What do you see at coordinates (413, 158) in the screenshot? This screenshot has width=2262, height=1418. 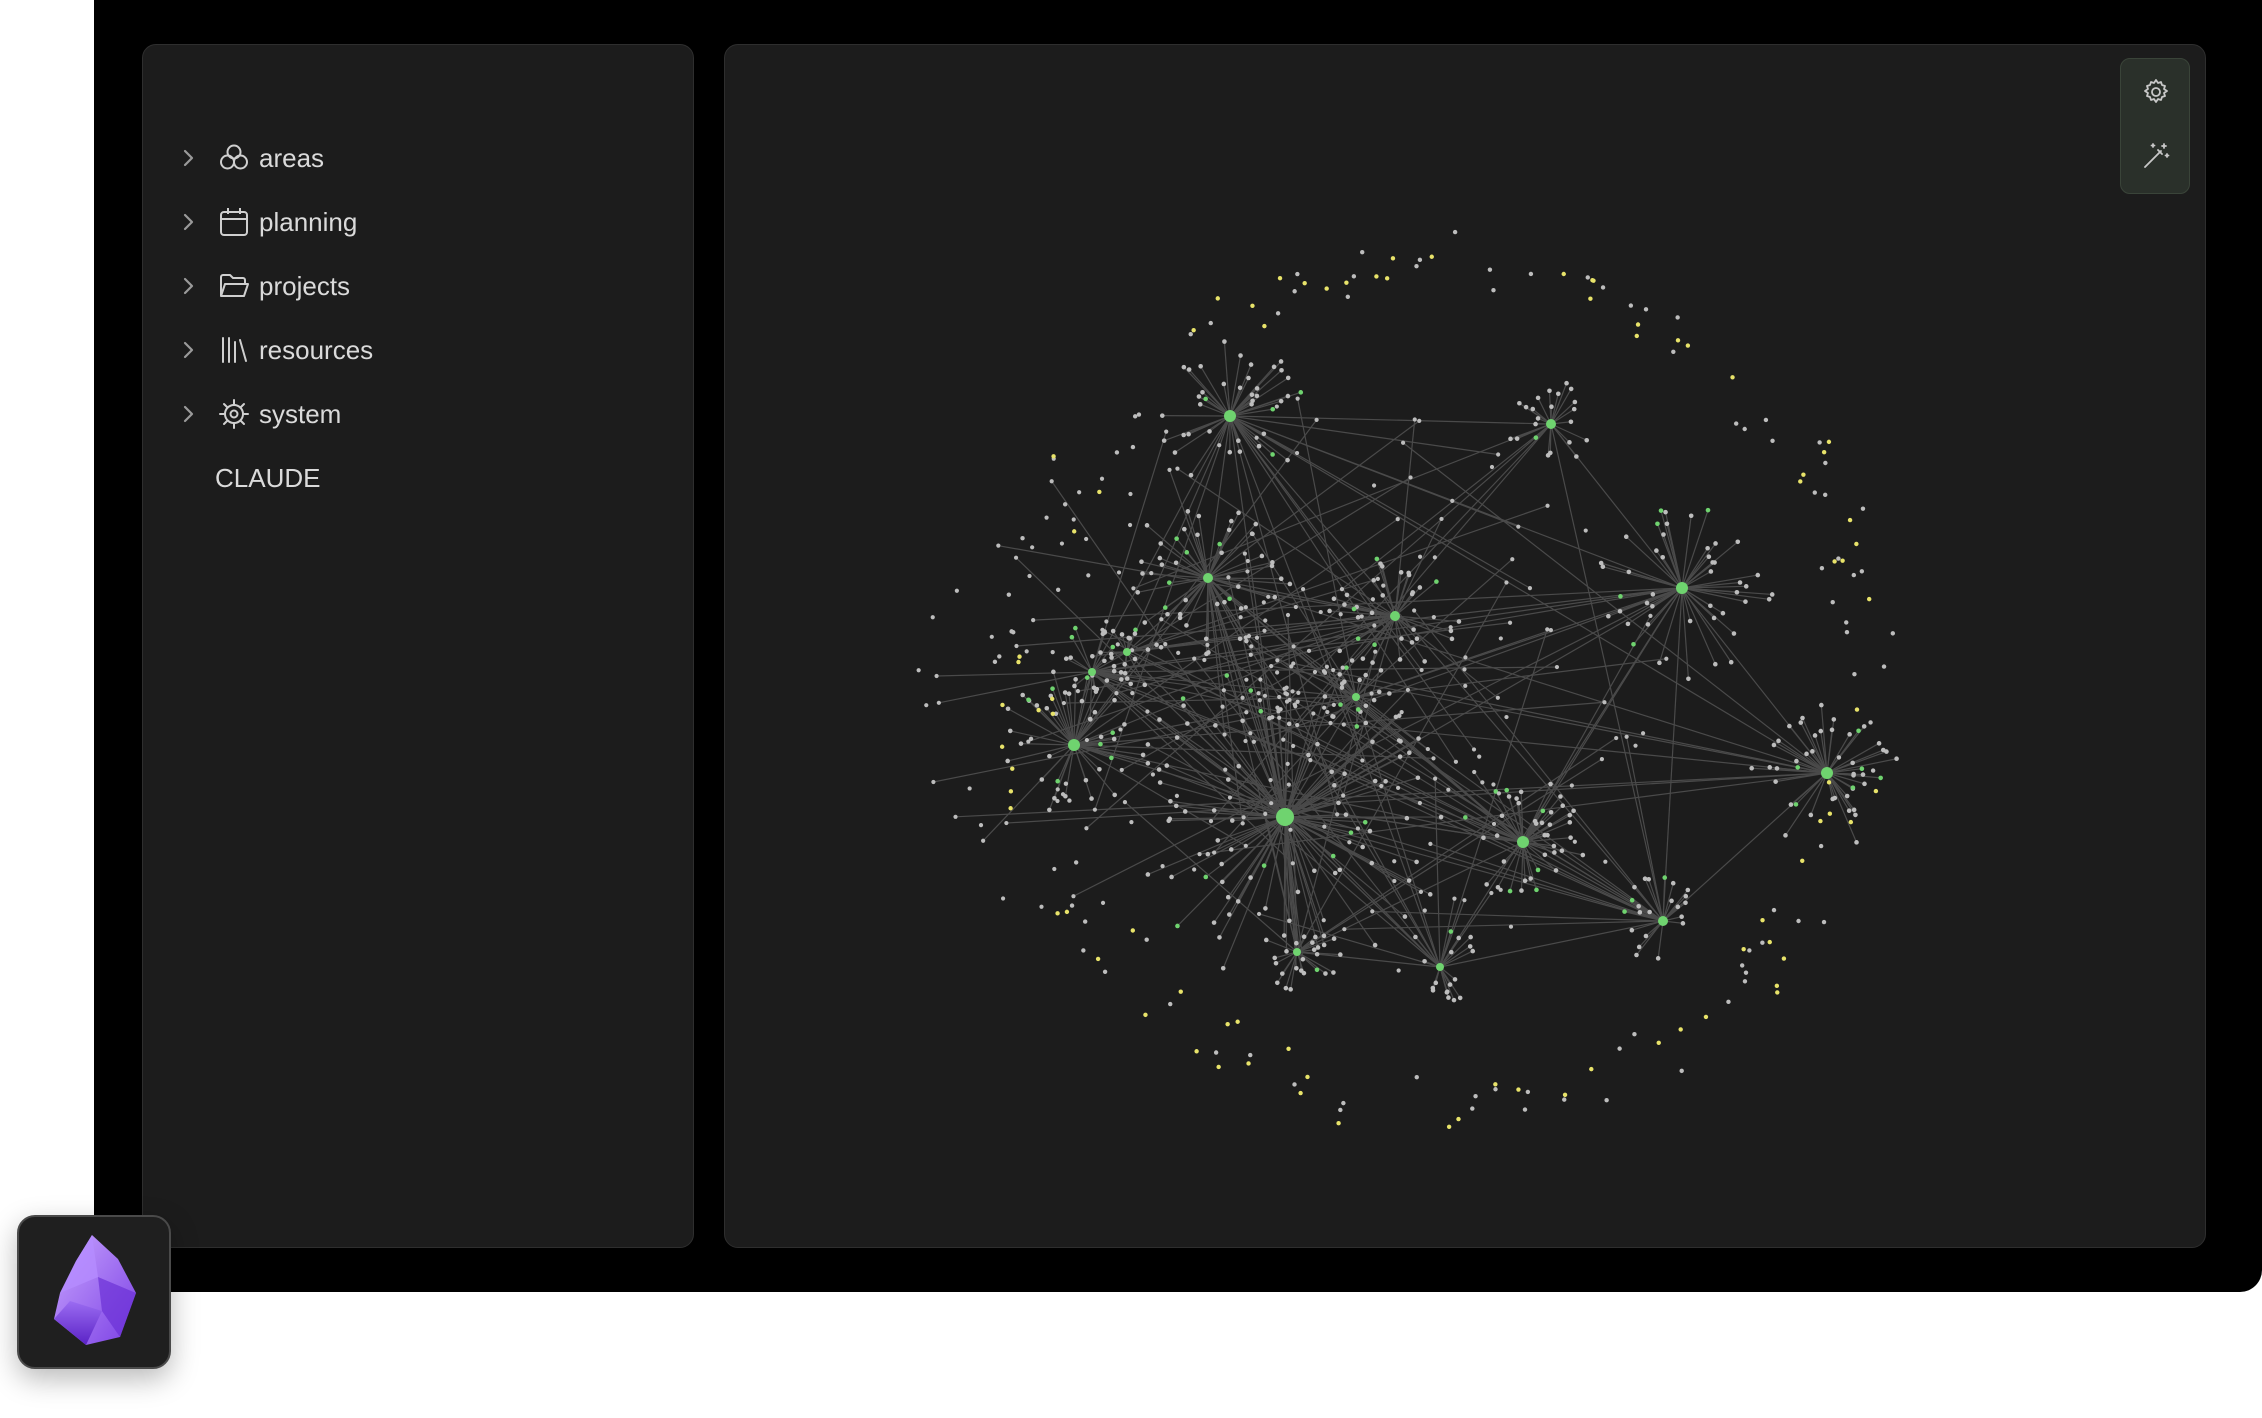 I see `tree-item-areas: areas` at bounding box center [413, 158].